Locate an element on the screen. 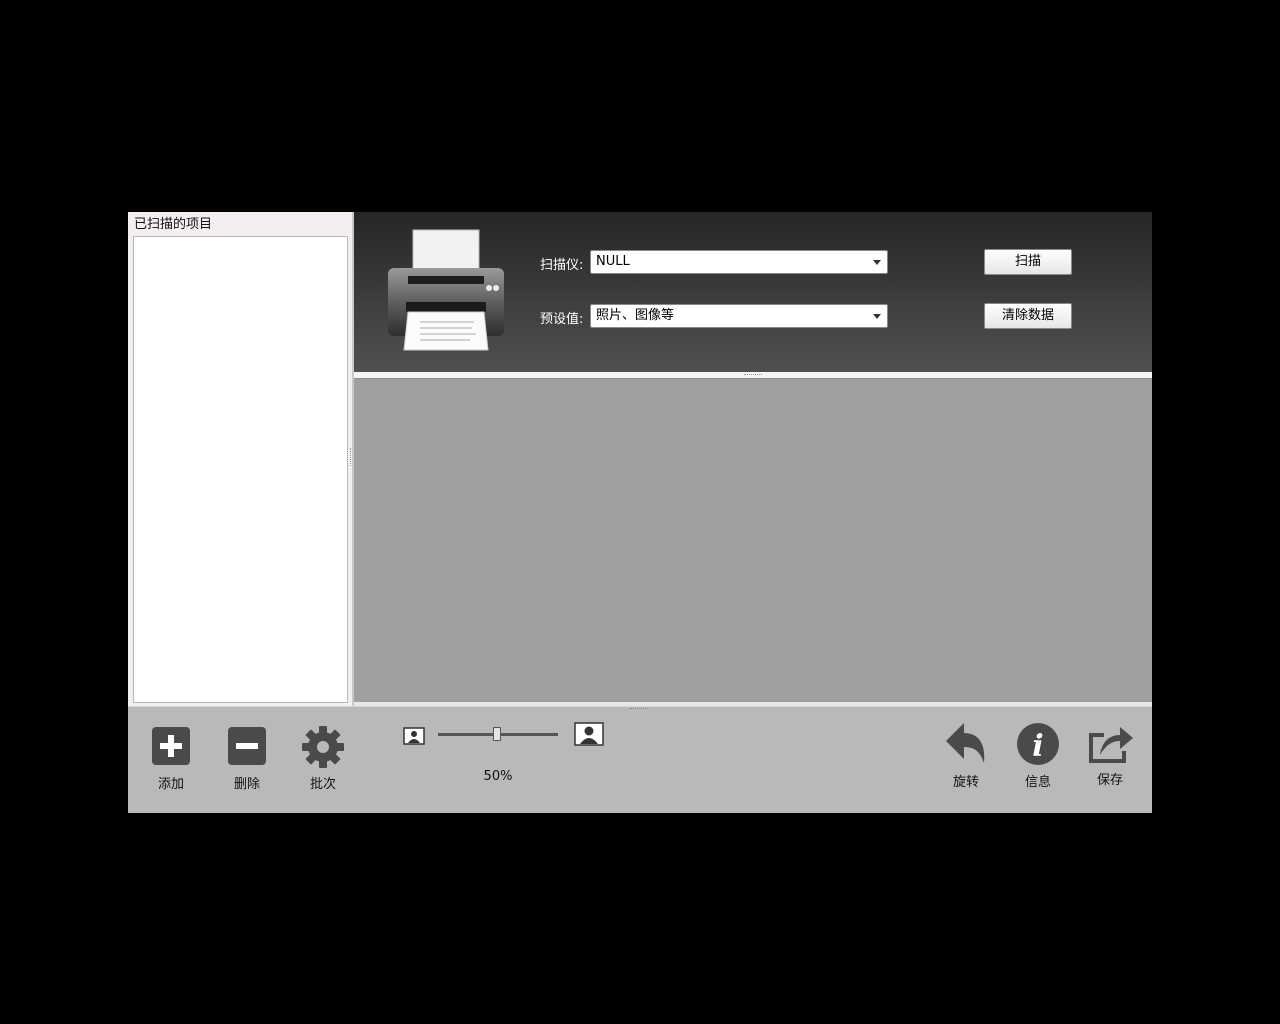 This screenshot has width=1280, height=1024. batch-label: 批次 is located at coordinates (322, 784).